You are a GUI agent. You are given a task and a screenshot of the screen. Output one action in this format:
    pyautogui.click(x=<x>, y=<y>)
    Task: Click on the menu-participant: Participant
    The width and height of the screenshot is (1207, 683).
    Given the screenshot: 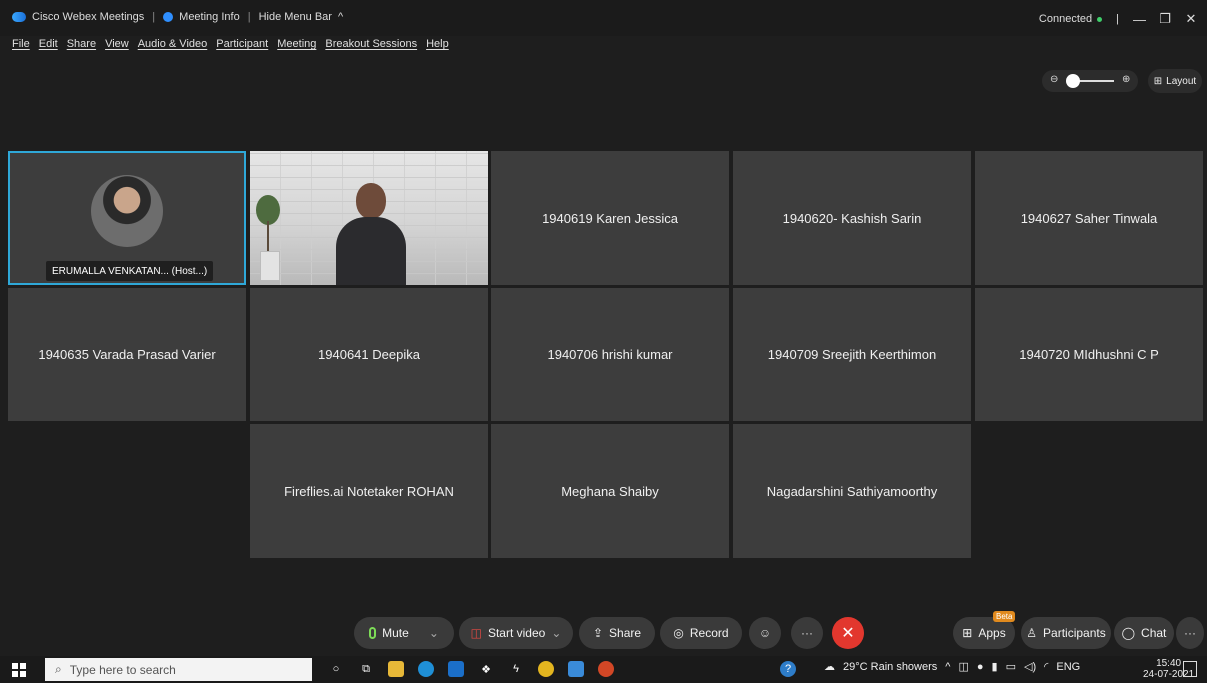 What is the action you would take?
    pyautogui.click(x=242, y=44)
    